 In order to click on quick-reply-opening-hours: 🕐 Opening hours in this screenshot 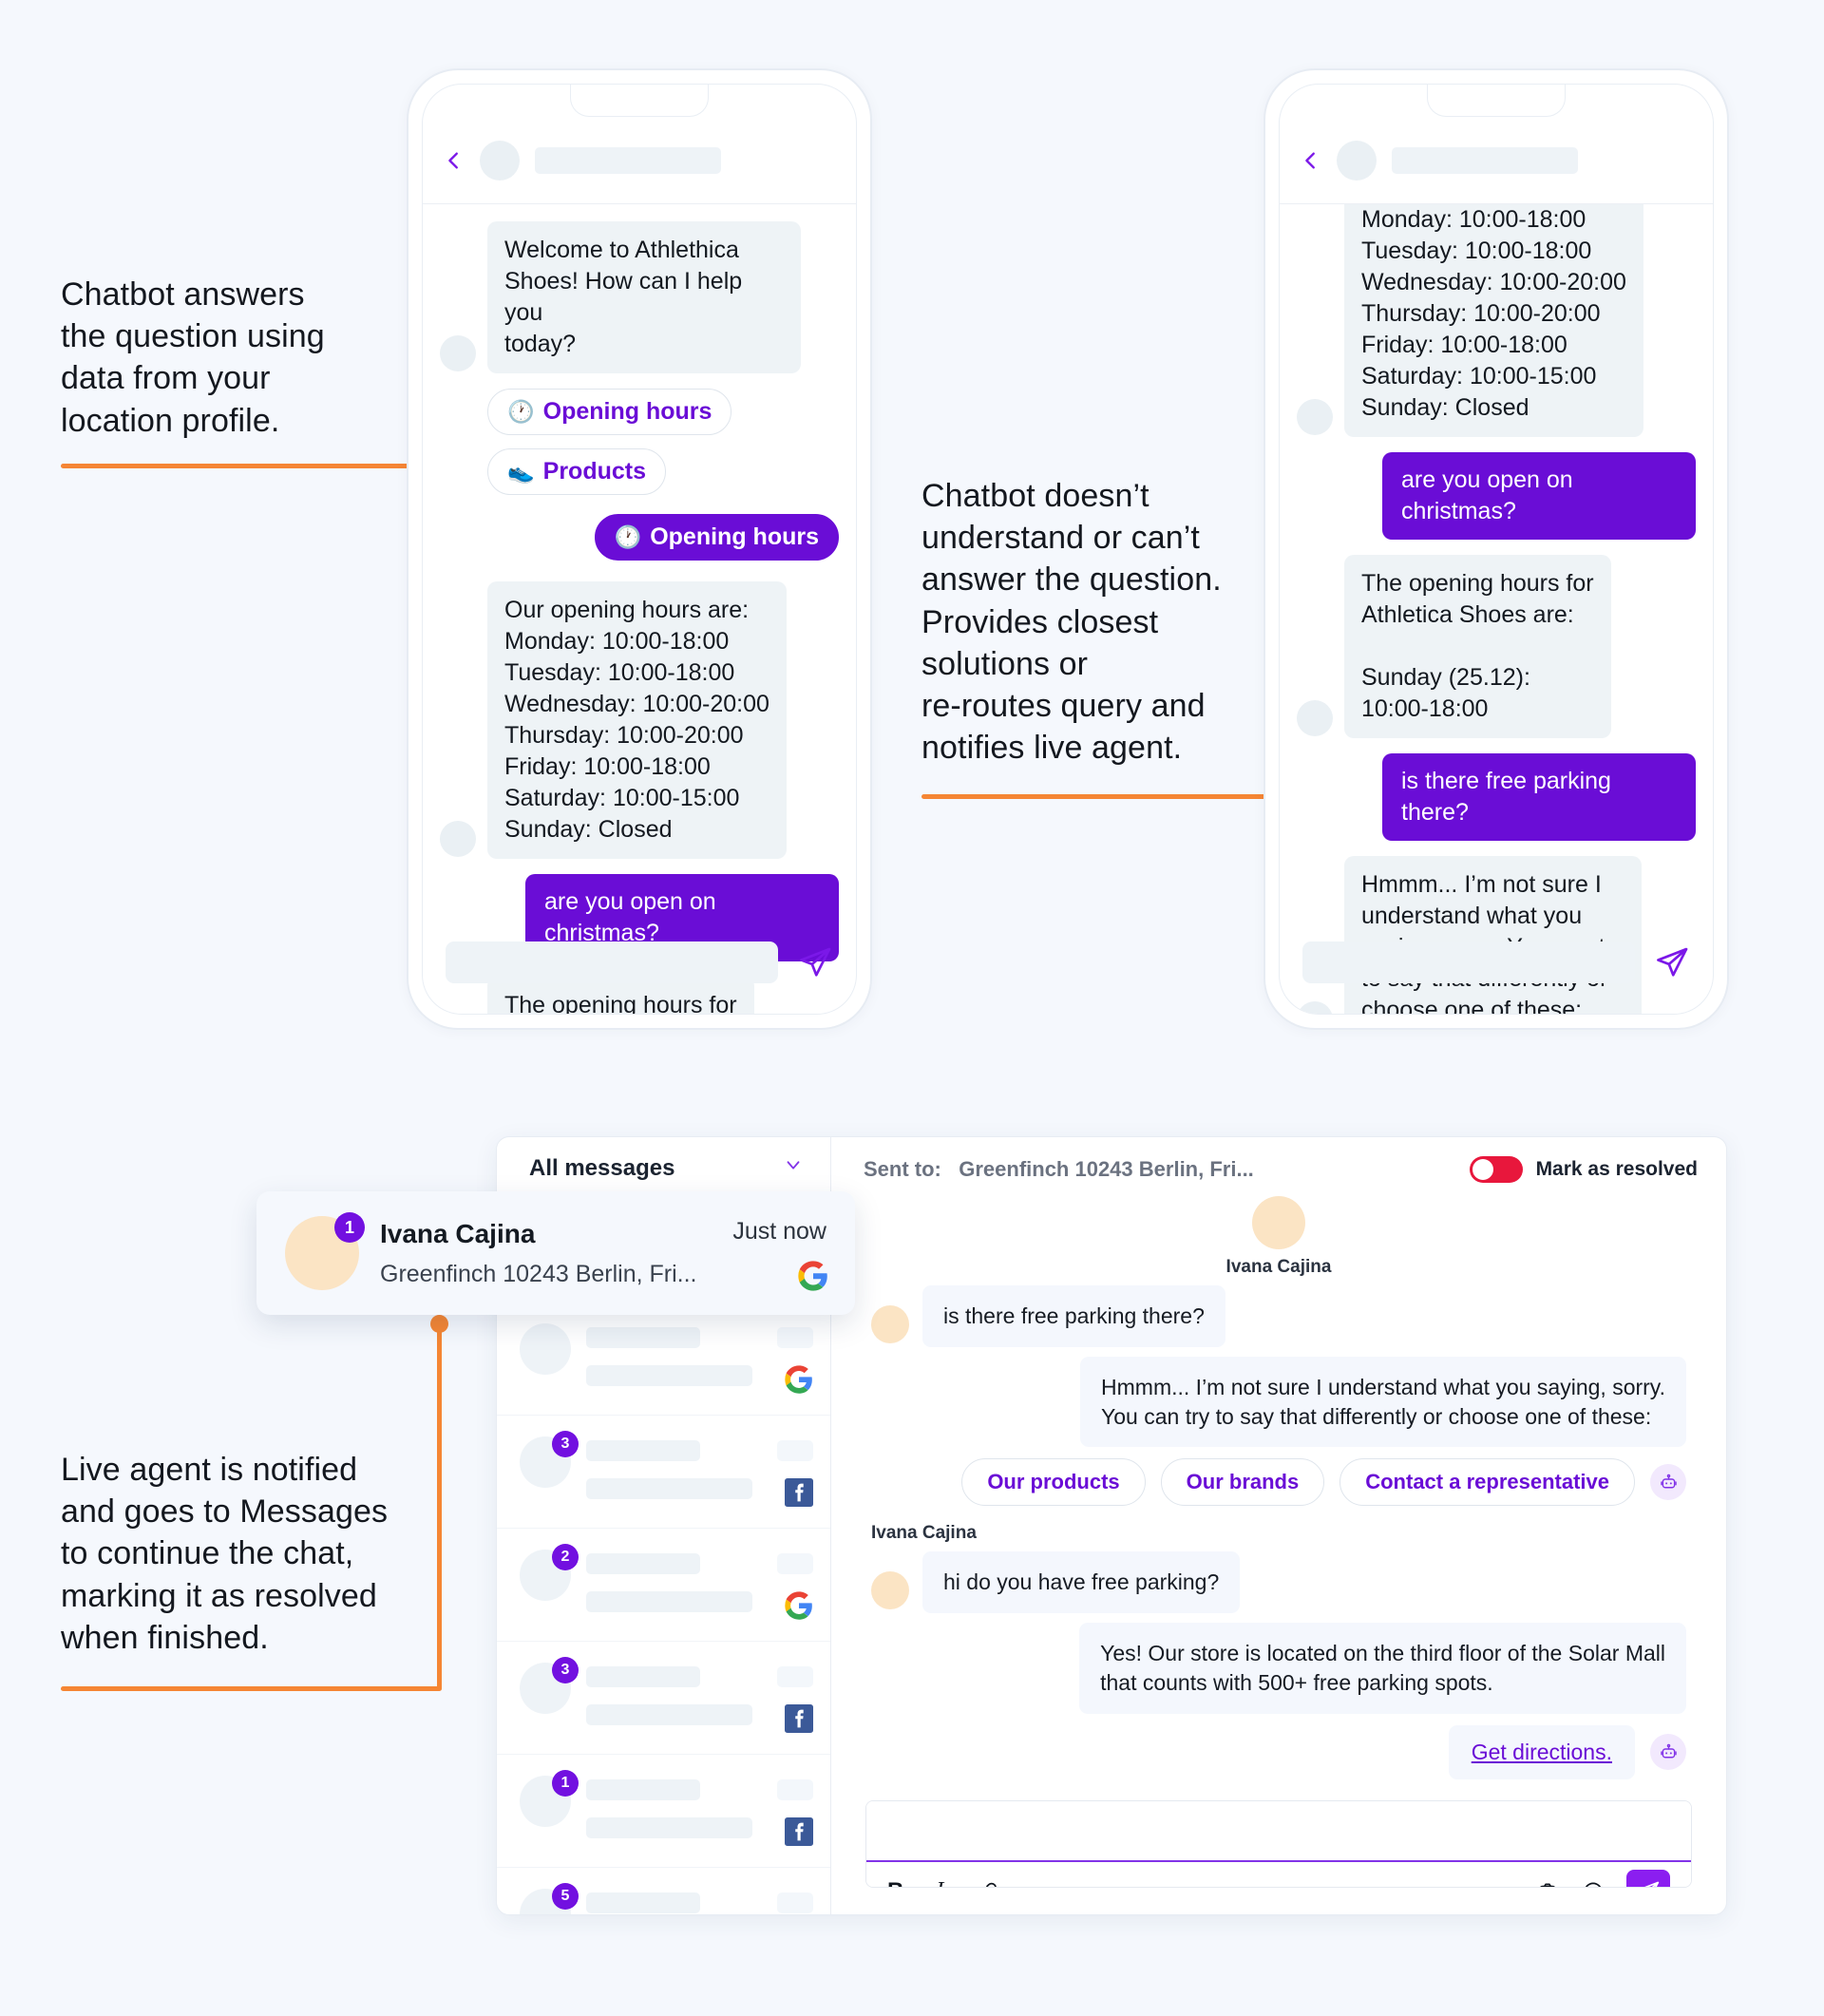, I will do `click(609, 412)`.